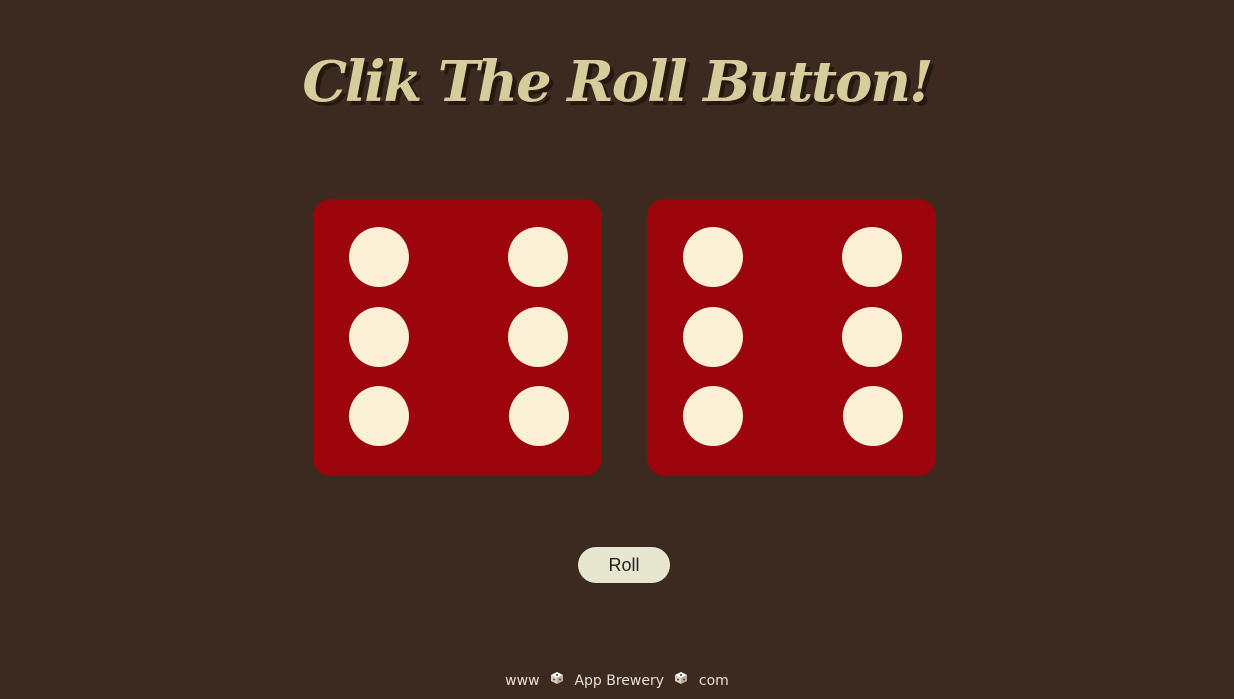 This screenshot has width=1234, height=699. What do you see at coordinates (624, 565) in the screenshot?
I see `roll-button: Roll` at bounding box center [624, 565].